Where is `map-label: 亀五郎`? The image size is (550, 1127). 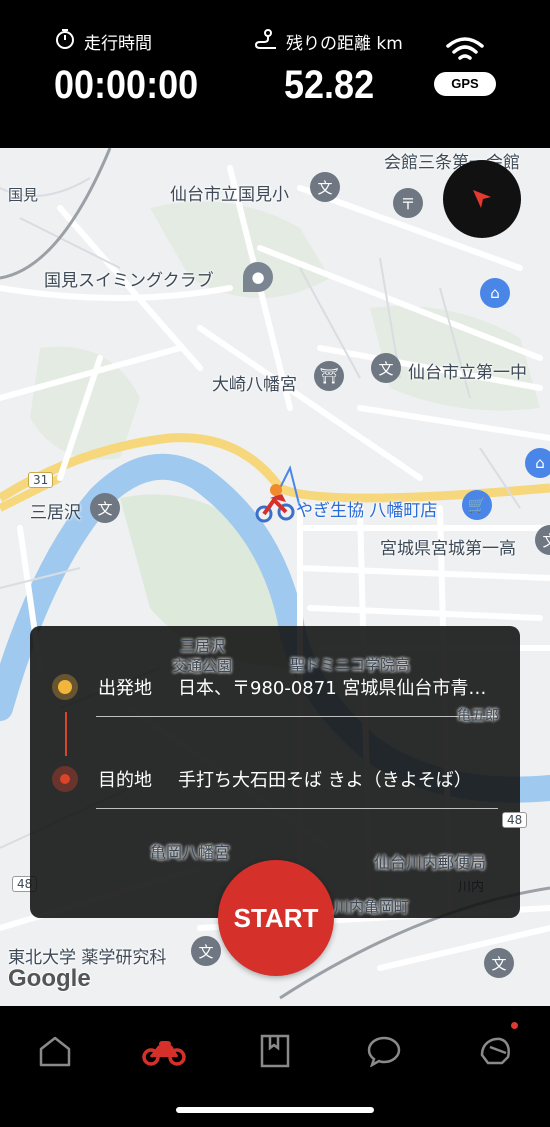
map-label: 亀五郎 is located at coordinates (478, 716).